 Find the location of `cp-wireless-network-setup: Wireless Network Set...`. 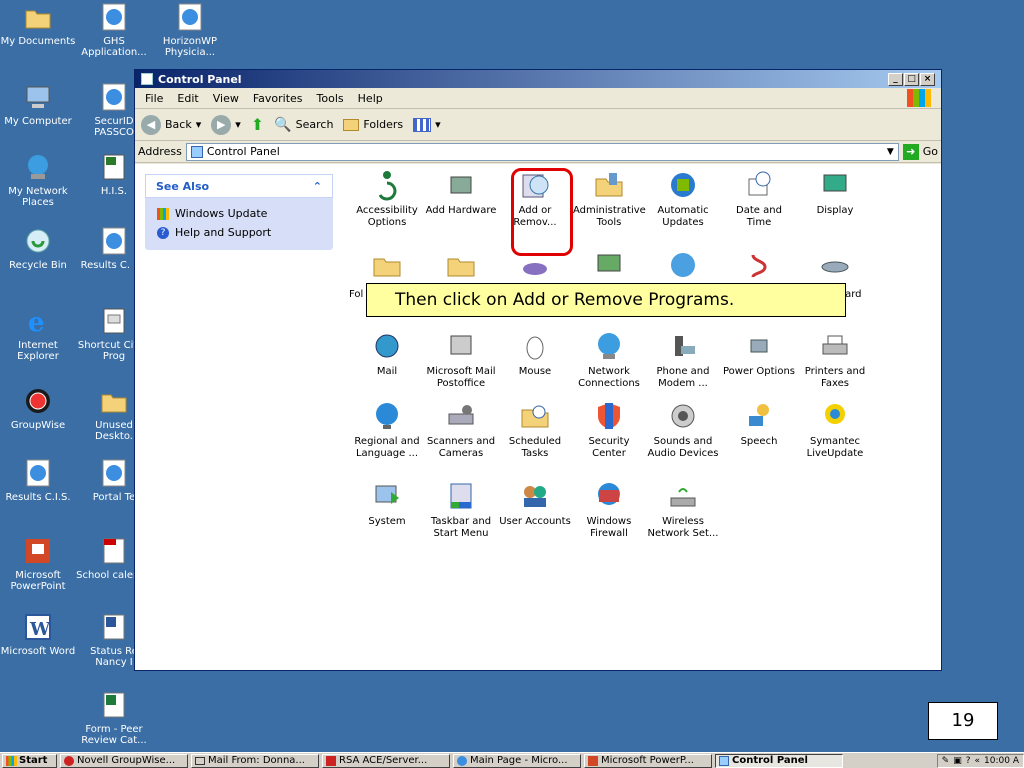

cp-wireless-network-setup: Wireless Network Set... is located at coordinates (683, 510).